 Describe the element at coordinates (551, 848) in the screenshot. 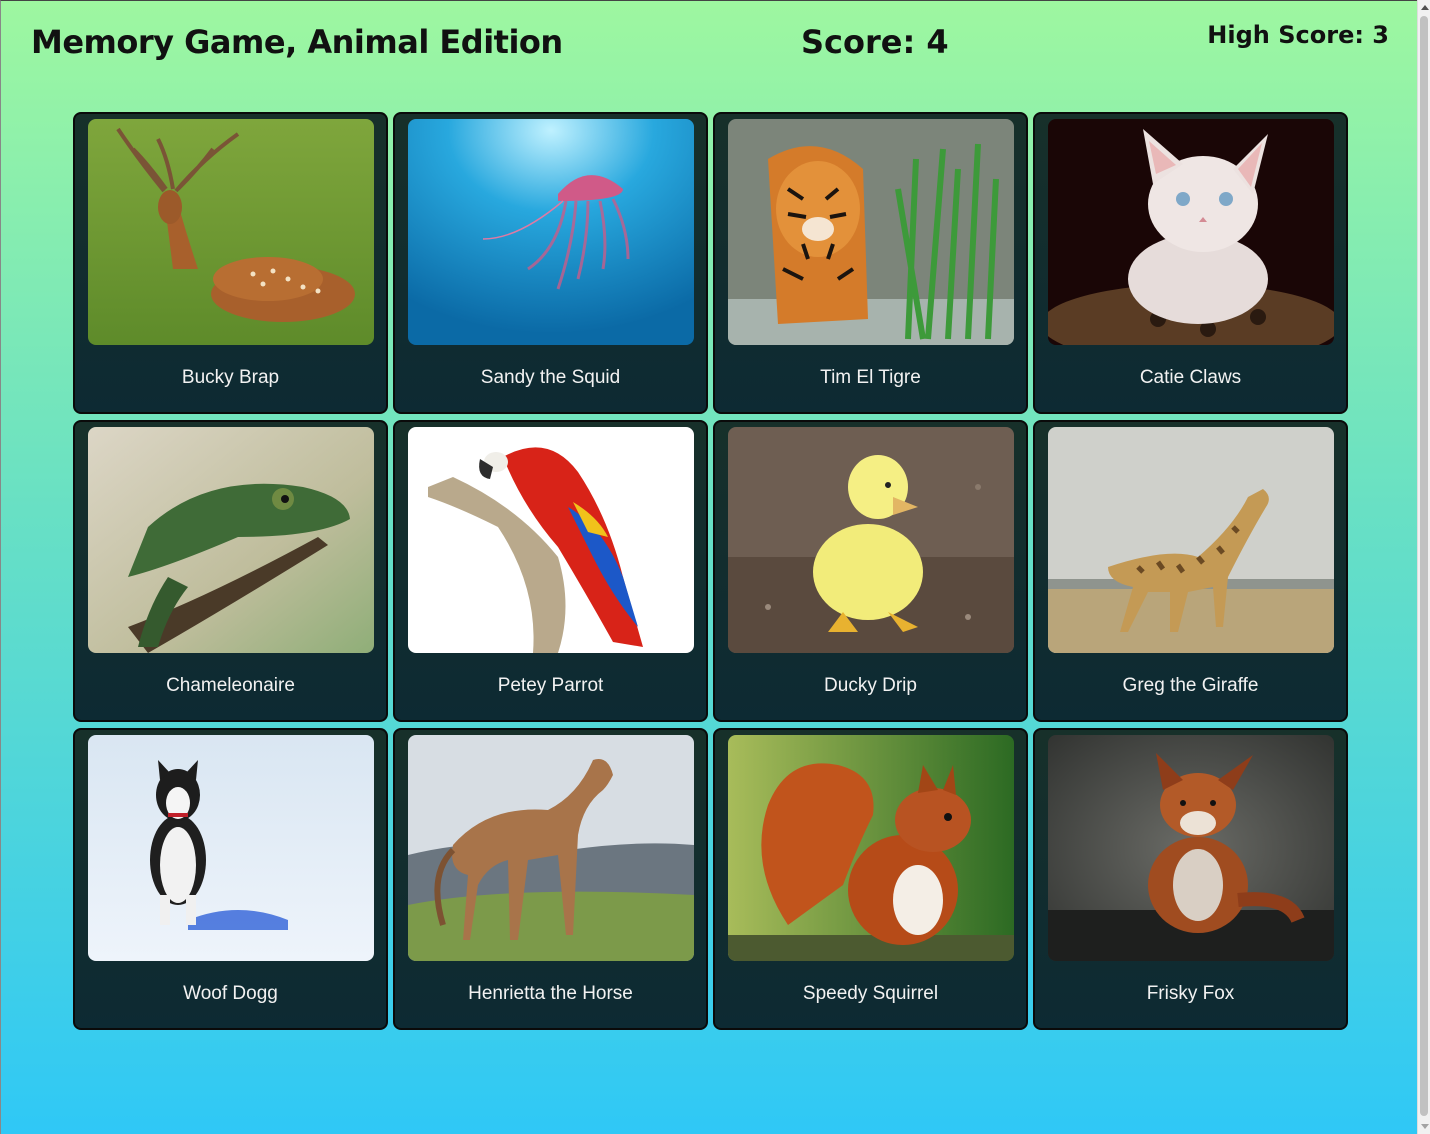

I see `horse-photo` at that location.